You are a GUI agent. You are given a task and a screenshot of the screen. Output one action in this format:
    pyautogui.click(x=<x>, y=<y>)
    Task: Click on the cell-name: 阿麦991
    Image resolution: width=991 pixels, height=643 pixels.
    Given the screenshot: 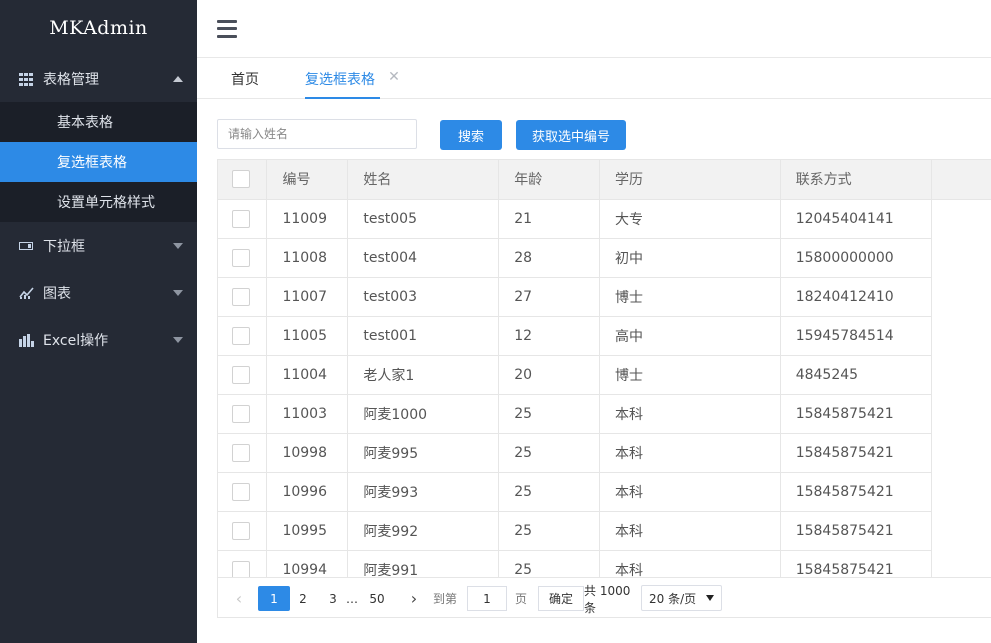 What is the action you would take?
    pyautogui.click(x=423, y=563)
    